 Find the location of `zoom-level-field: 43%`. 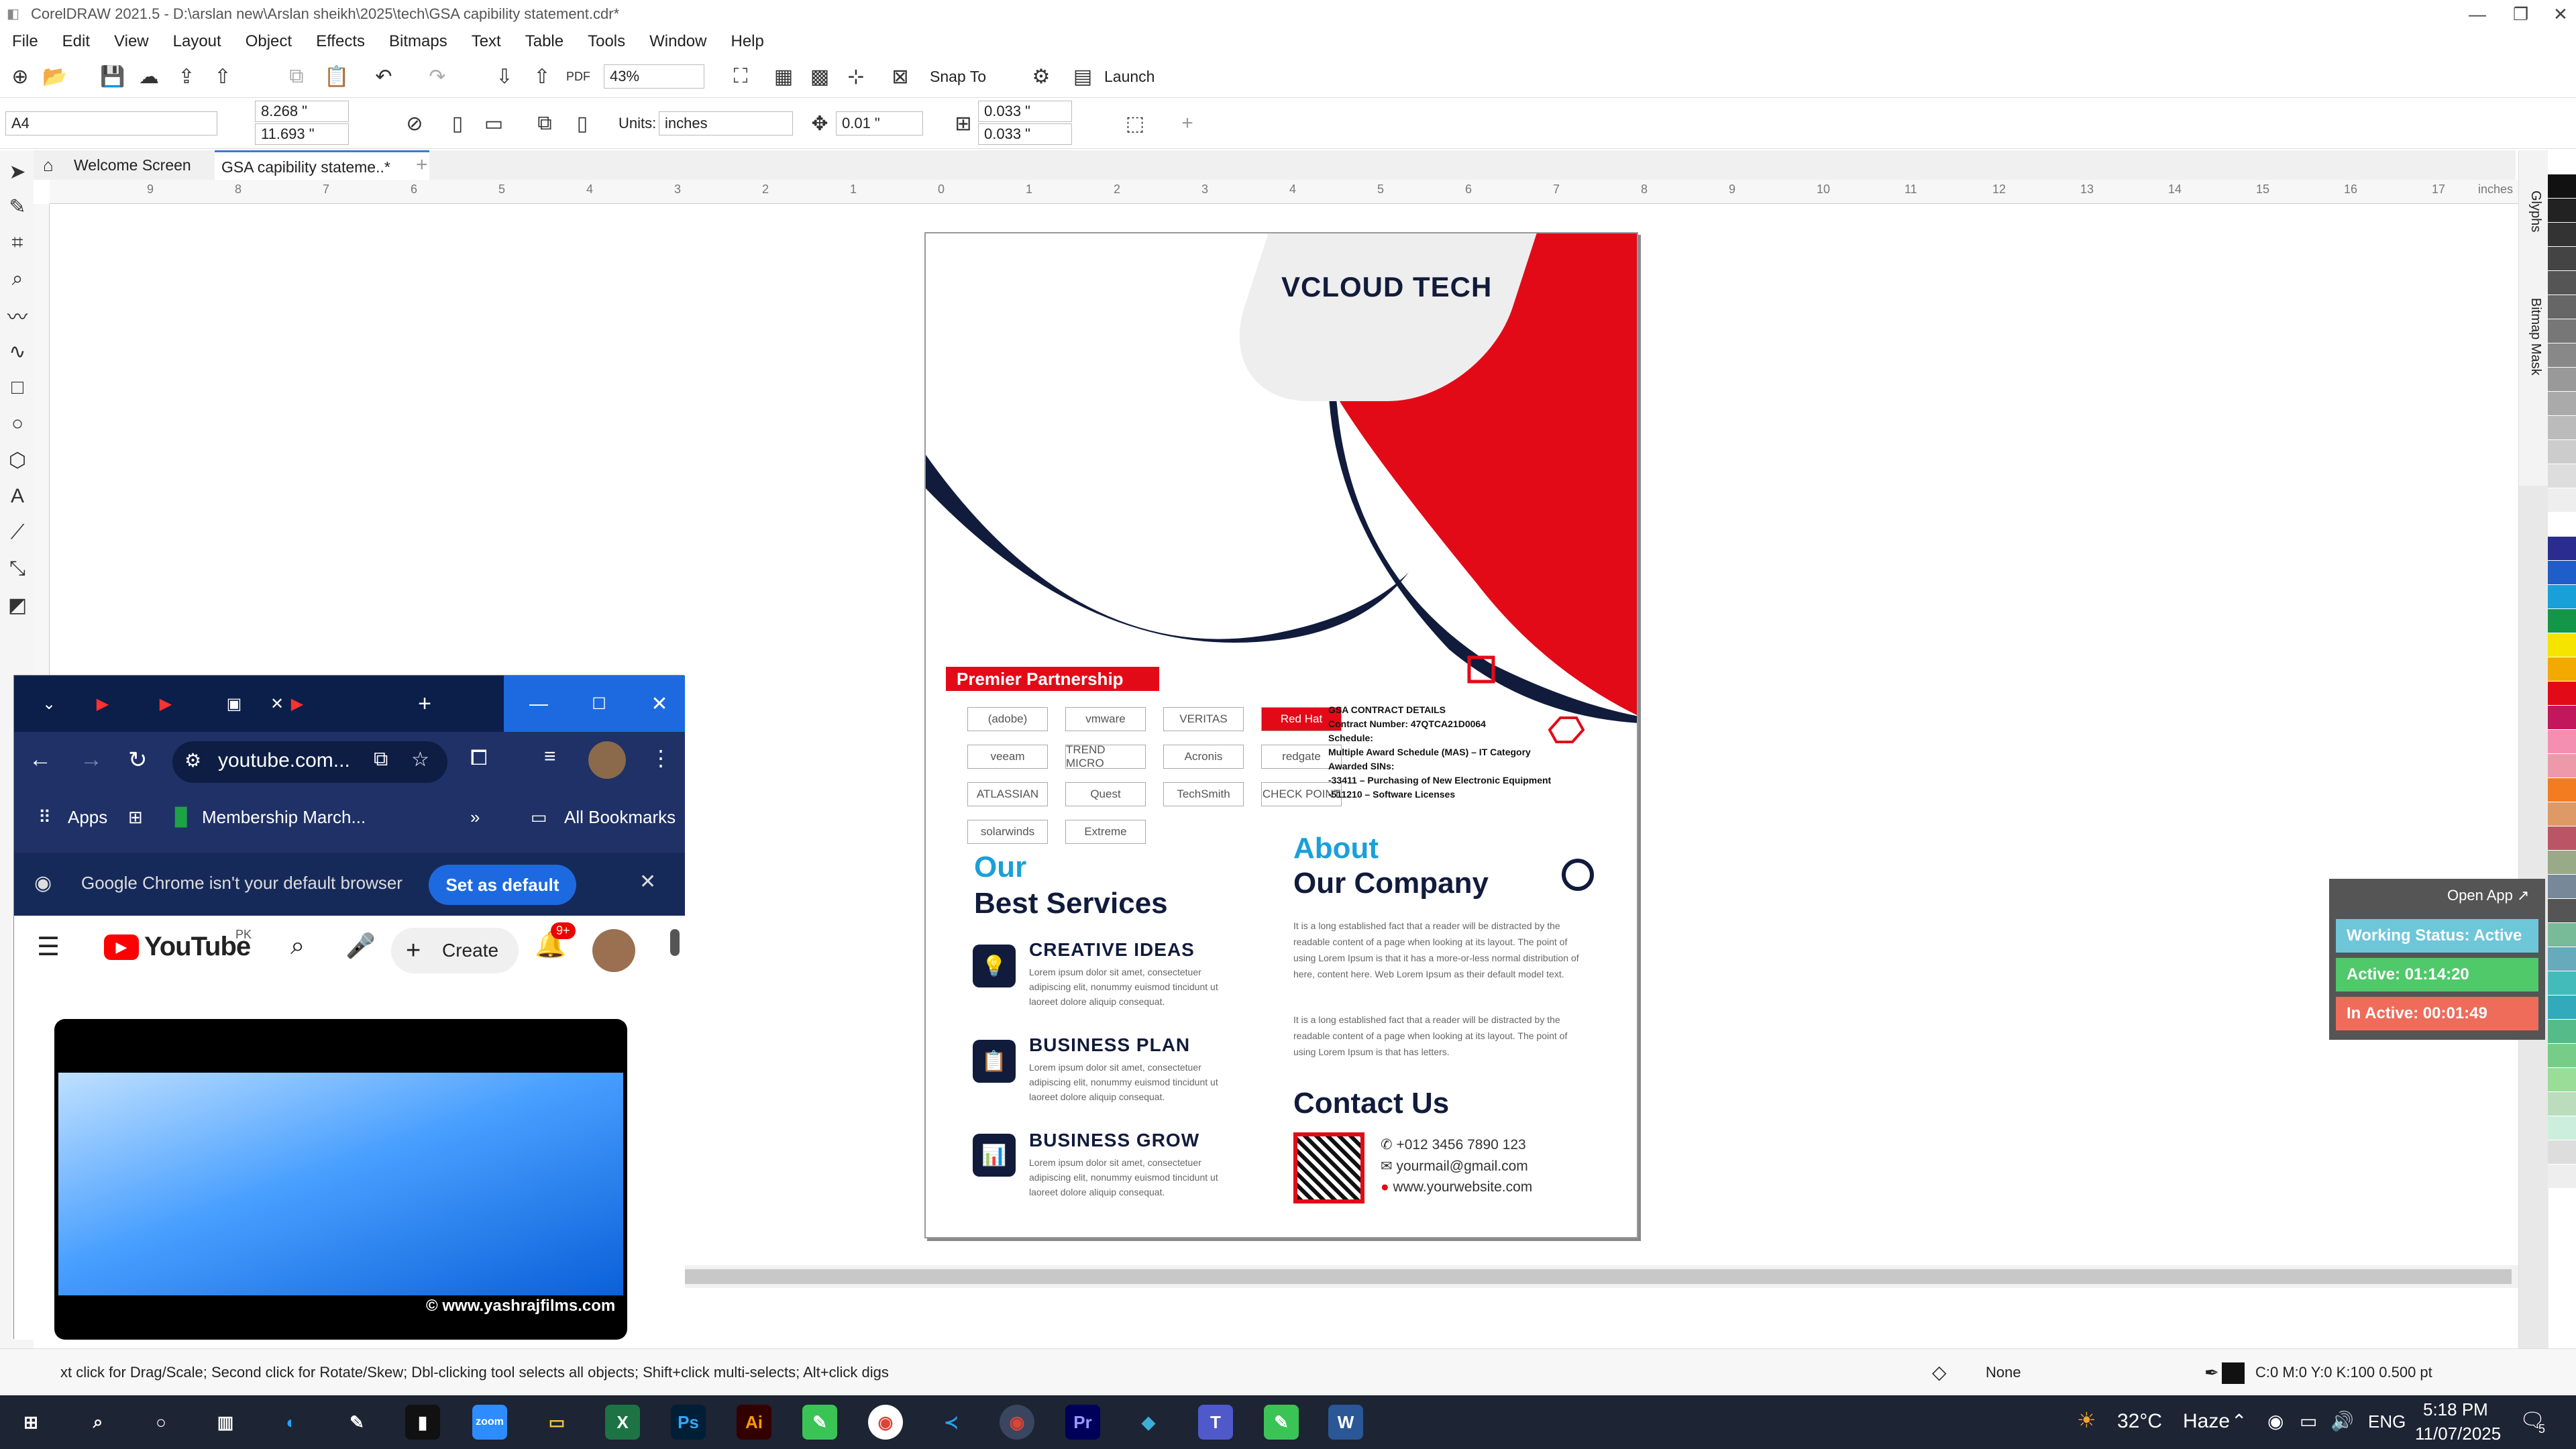

zoom-level-field: 43% is located at coordinates (654, 76).